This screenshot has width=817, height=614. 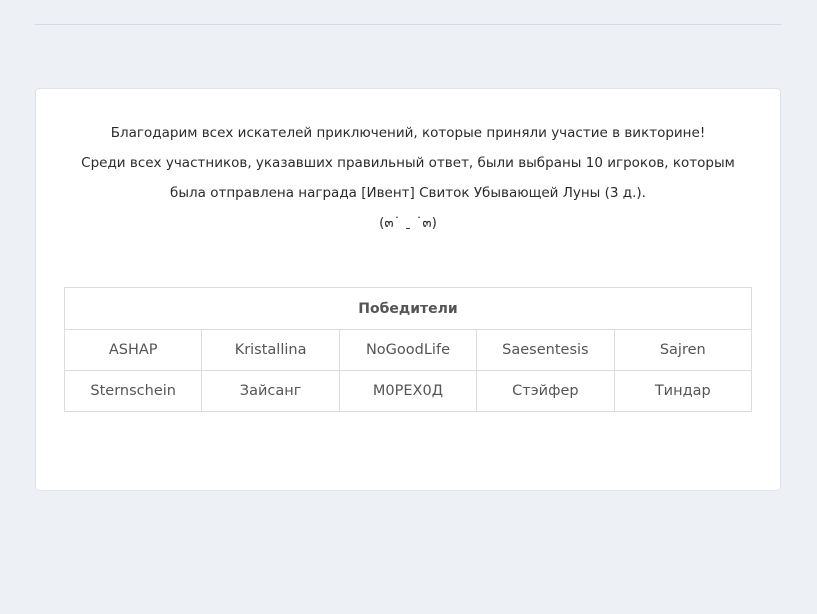 I want to click on winner-cell: Зайсанг, so click(x=270, y=391).